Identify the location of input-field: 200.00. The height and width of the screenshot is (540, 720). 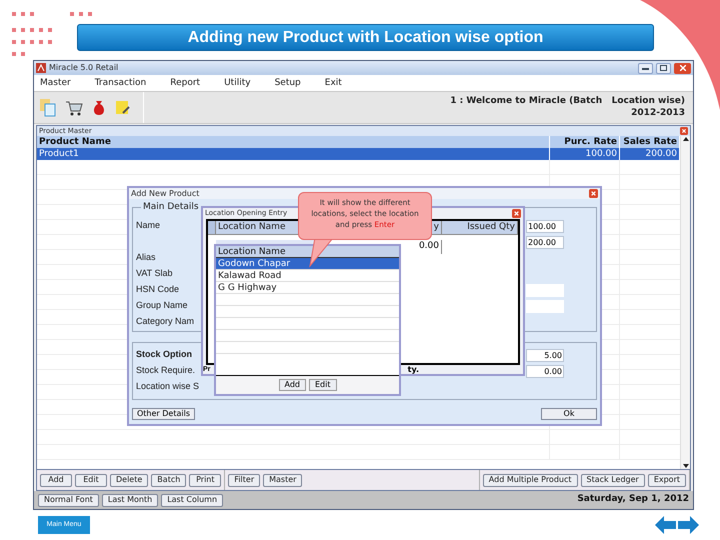
(545, 242).